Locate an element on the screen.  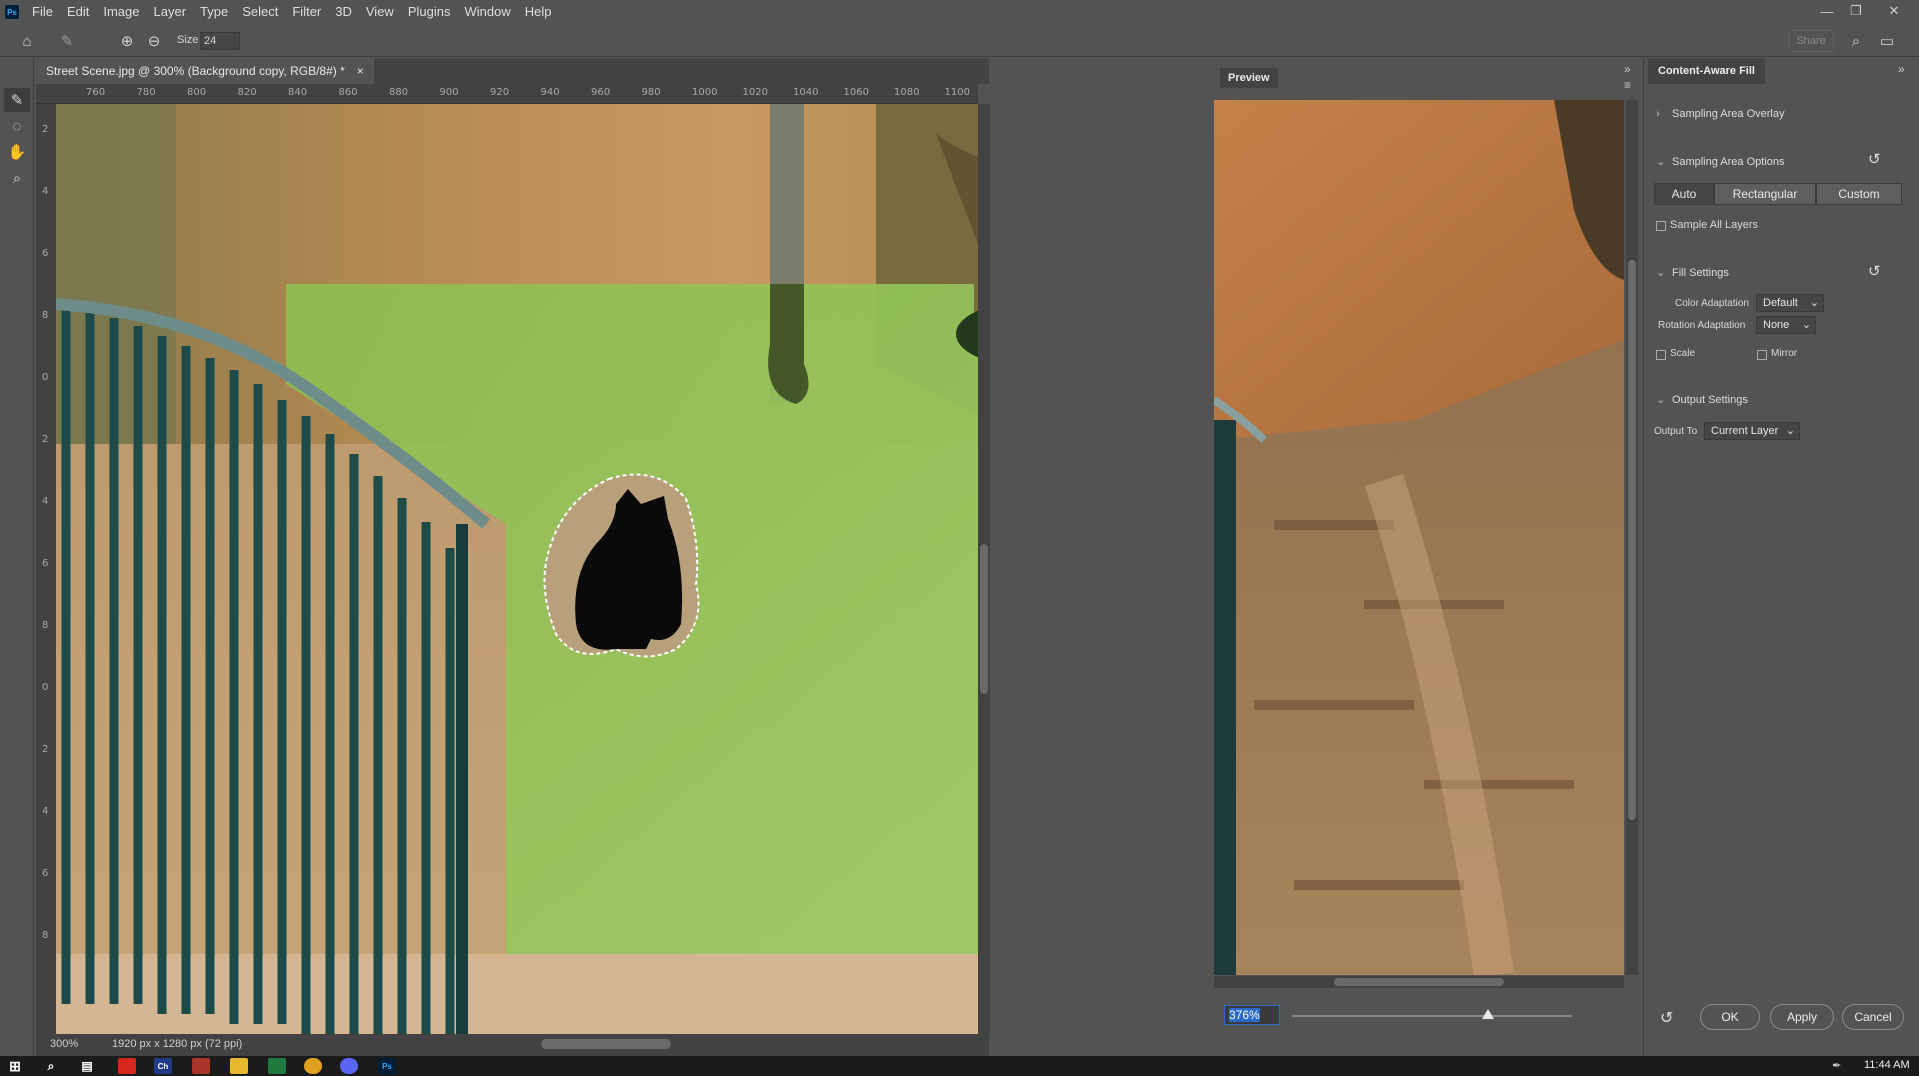
menu-help: Help is located at coordinates (538, 12).